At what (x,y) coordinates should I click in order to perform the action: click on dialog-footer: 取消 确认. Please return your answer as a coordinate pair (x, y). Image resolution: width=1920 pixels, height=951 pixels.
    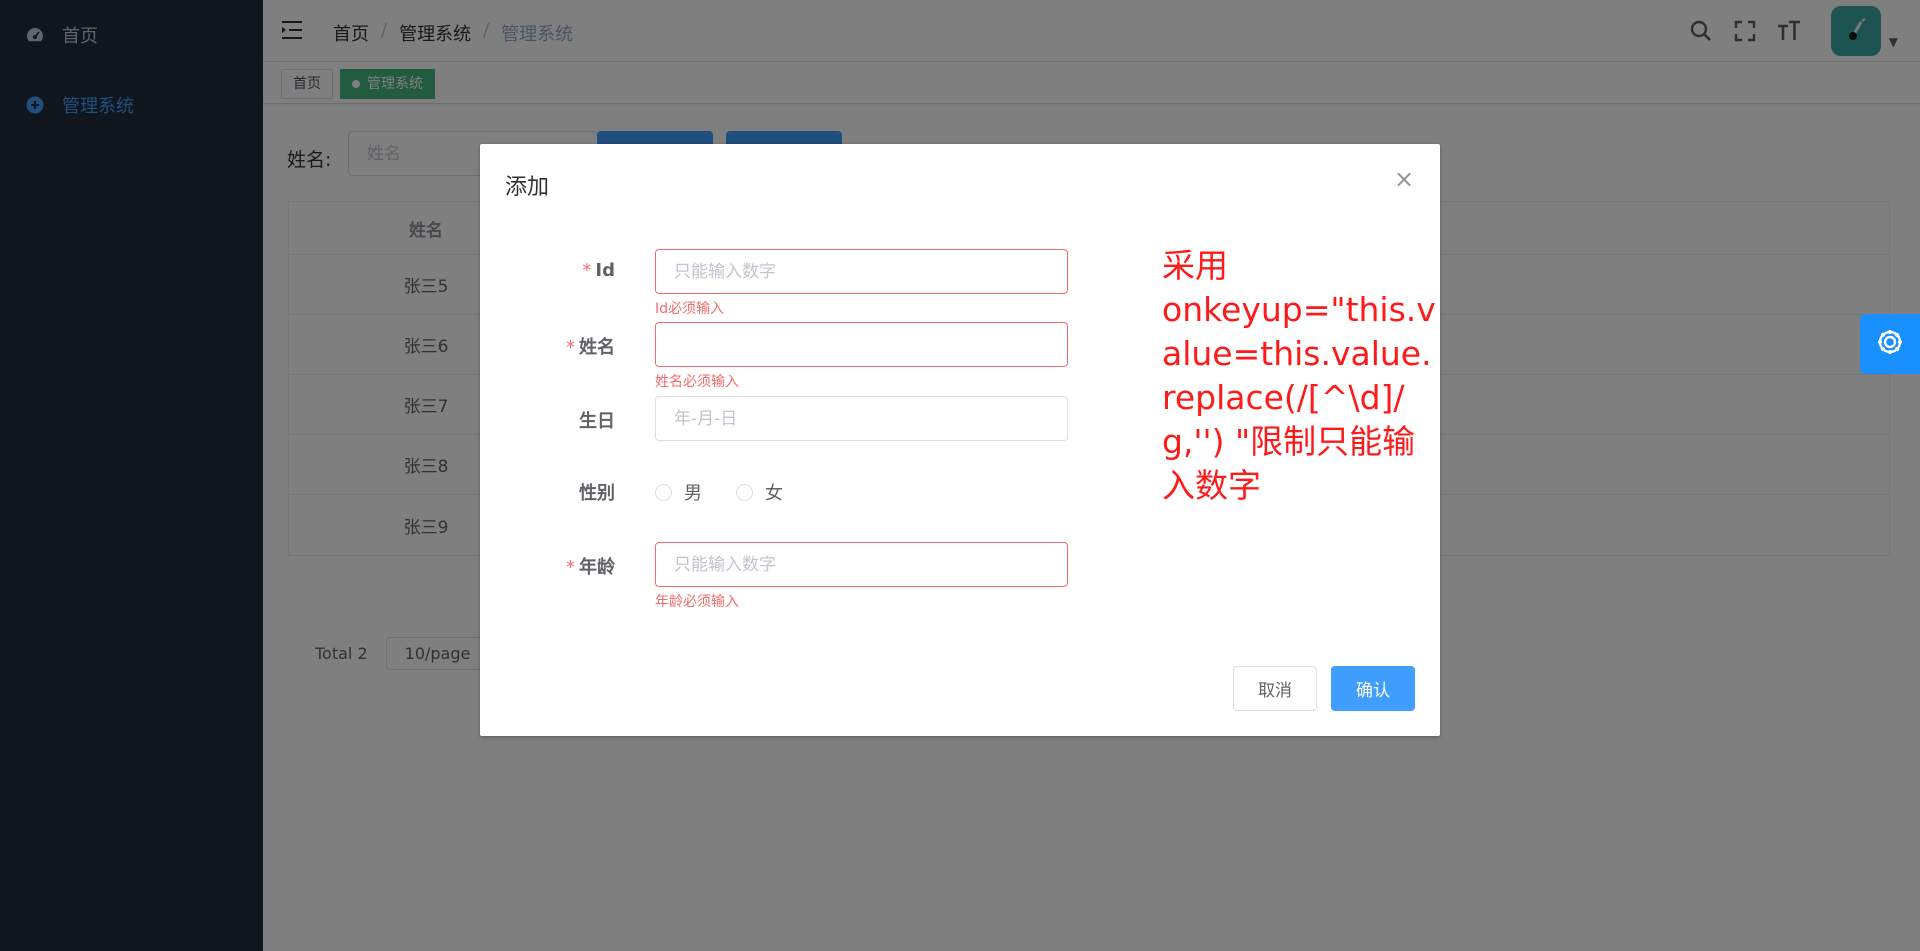
    Looking at the image, I should click on (1324, 688).